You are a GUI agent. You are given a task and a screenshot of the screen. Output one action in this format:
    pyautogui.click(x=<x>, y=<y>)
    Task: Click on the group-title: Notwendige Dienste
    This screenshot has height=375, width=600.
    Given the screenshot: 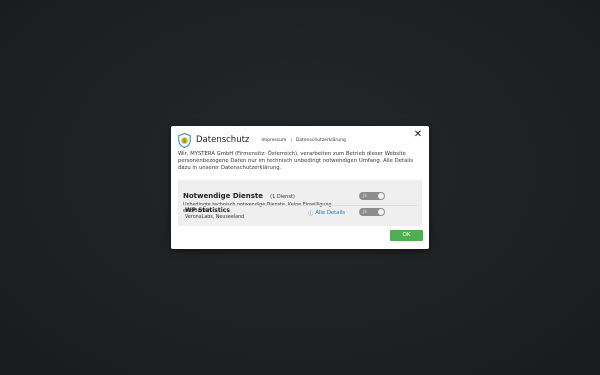 What is the action you would take?
    pyautogui.click(x=223, y=196)
    